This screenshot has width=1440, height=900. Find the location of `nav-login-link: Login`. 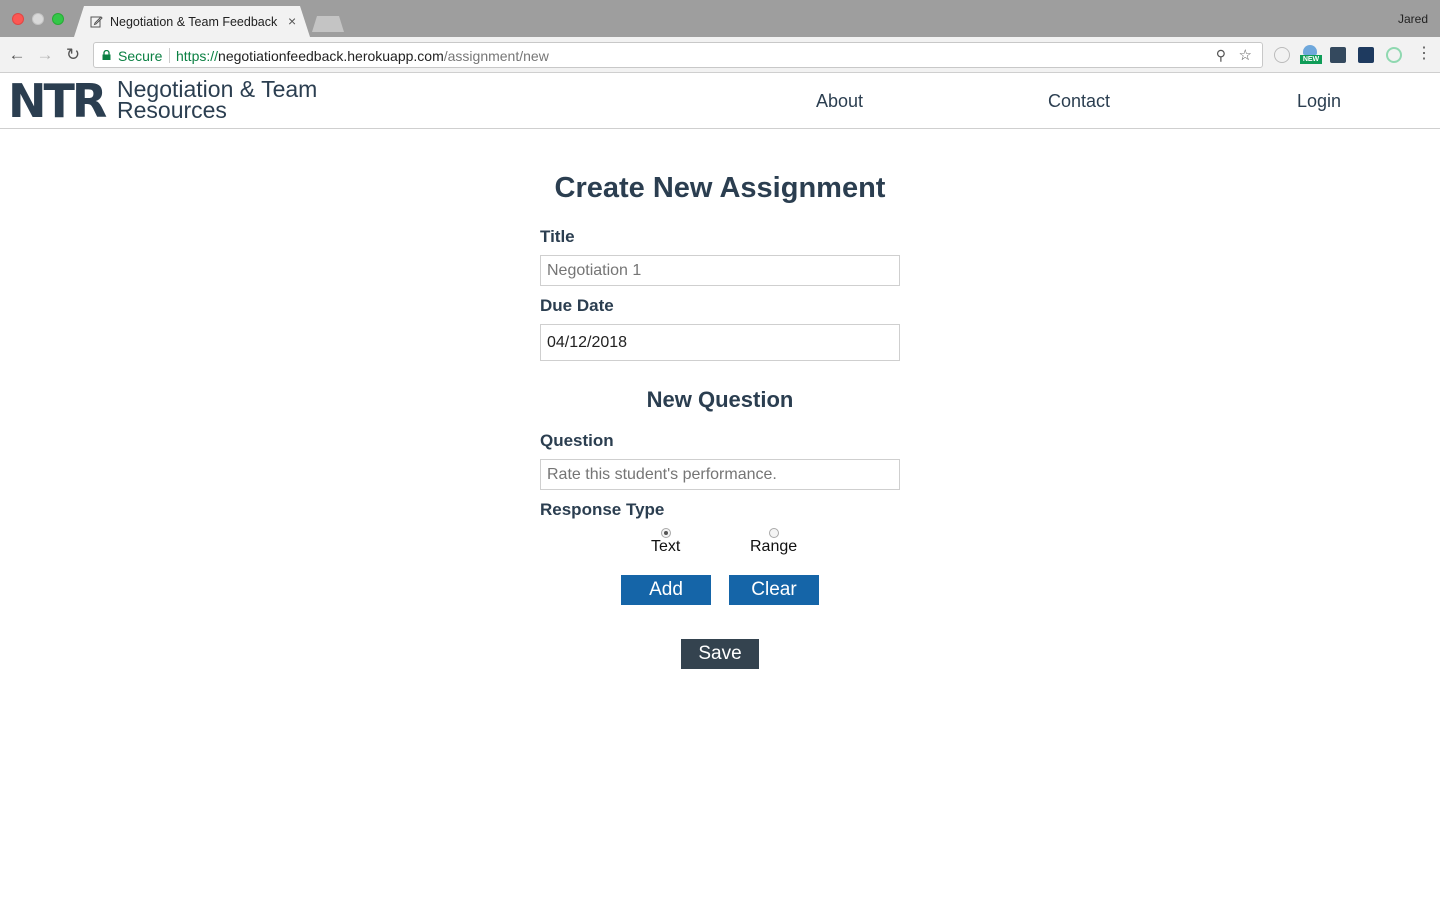

nav-login-link: Login is located at coordinates (1319, 101).